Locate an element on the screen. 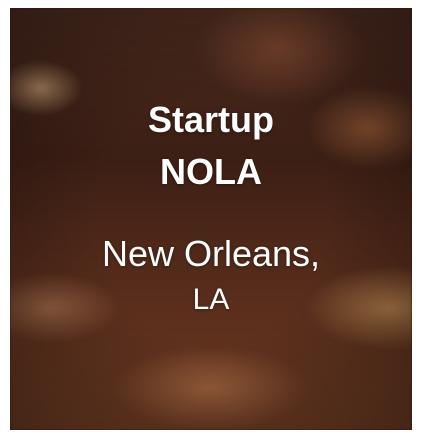 Image resolution: width=422 pixels, height=439 pixels. card-location-line-2: LA is located at coordinates (211, 299).